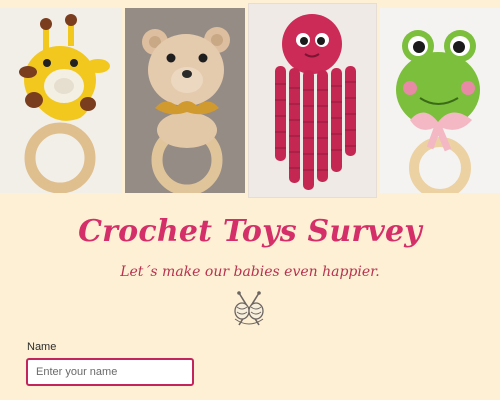 The height and width of the screenshot is (400, 500). I want to click on frog-rattle-photo, so click(440, 100).